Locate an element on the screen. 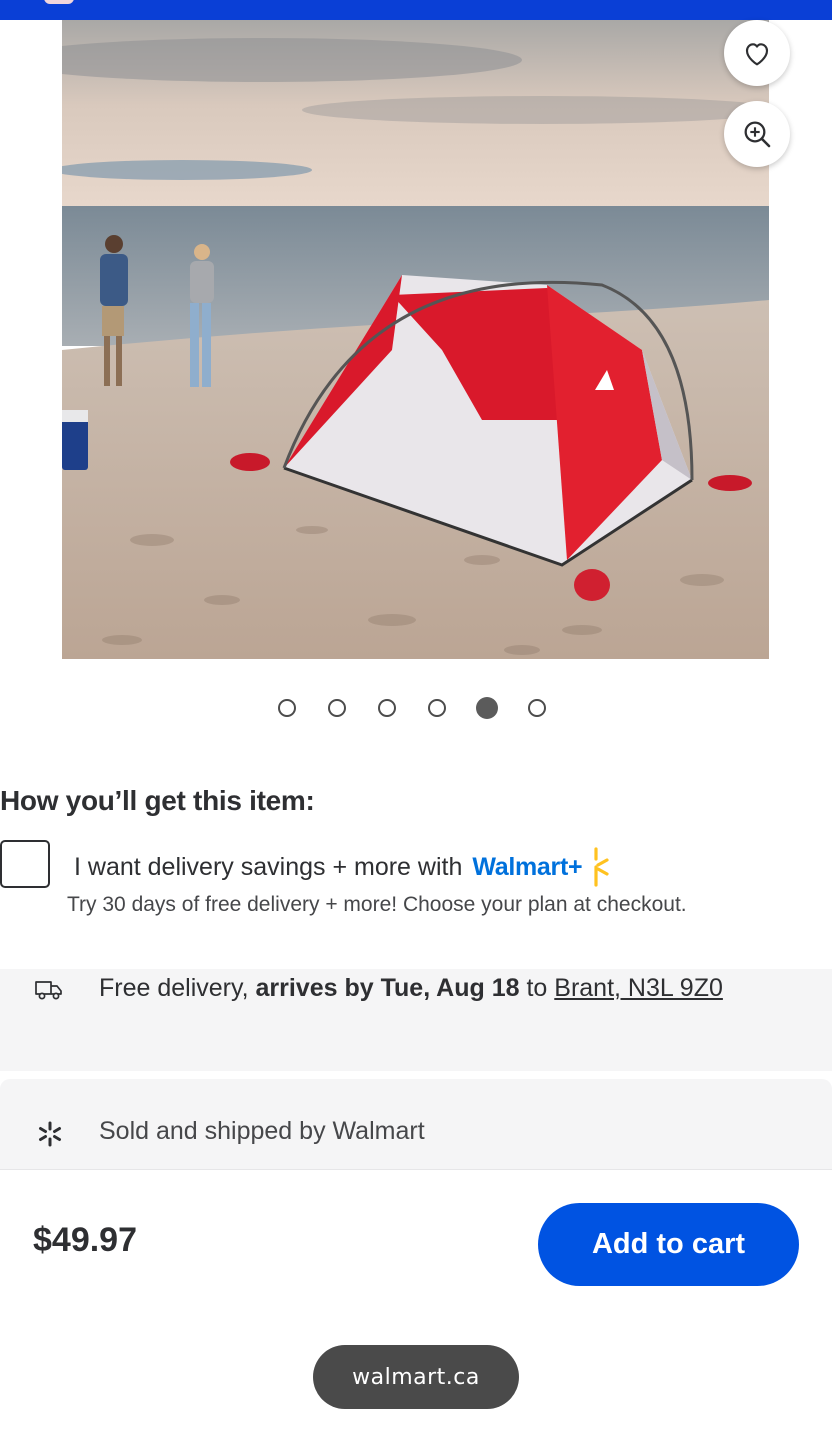 This screenshot has height=1440, width=832. walmart-plus-label: I want delivery savings + more with is located at coordinates (268, 866).